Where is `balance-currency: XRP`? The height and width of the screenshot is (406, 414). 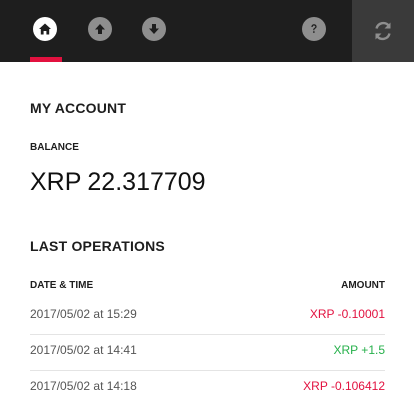 balance-currency: XRP is located at coordinates (56, 182).